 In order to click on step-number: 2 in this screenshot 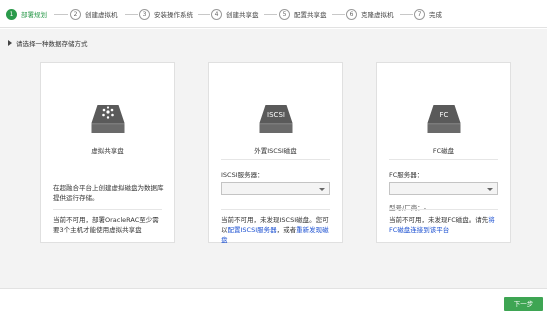, I will do `click(75, 14)`.